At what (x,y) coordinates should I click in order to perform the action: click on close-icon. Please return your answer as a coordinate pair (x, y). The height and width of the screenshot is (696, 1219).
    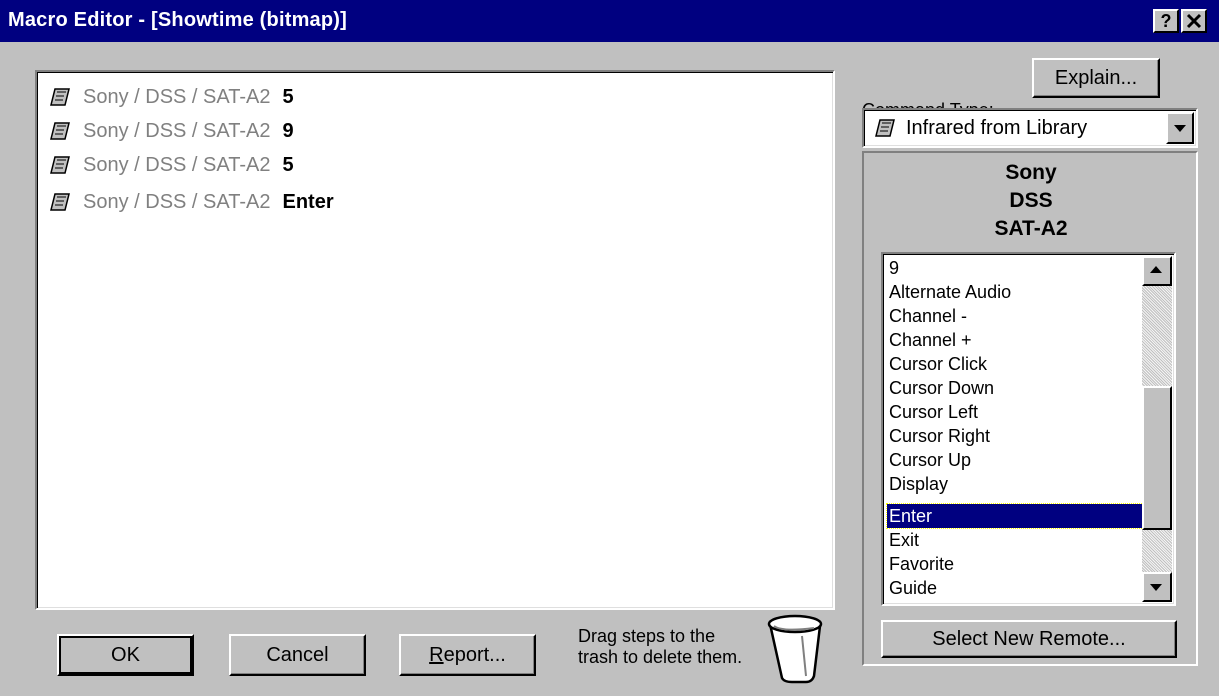
    Looking at the image, I should click on (1194, 21).